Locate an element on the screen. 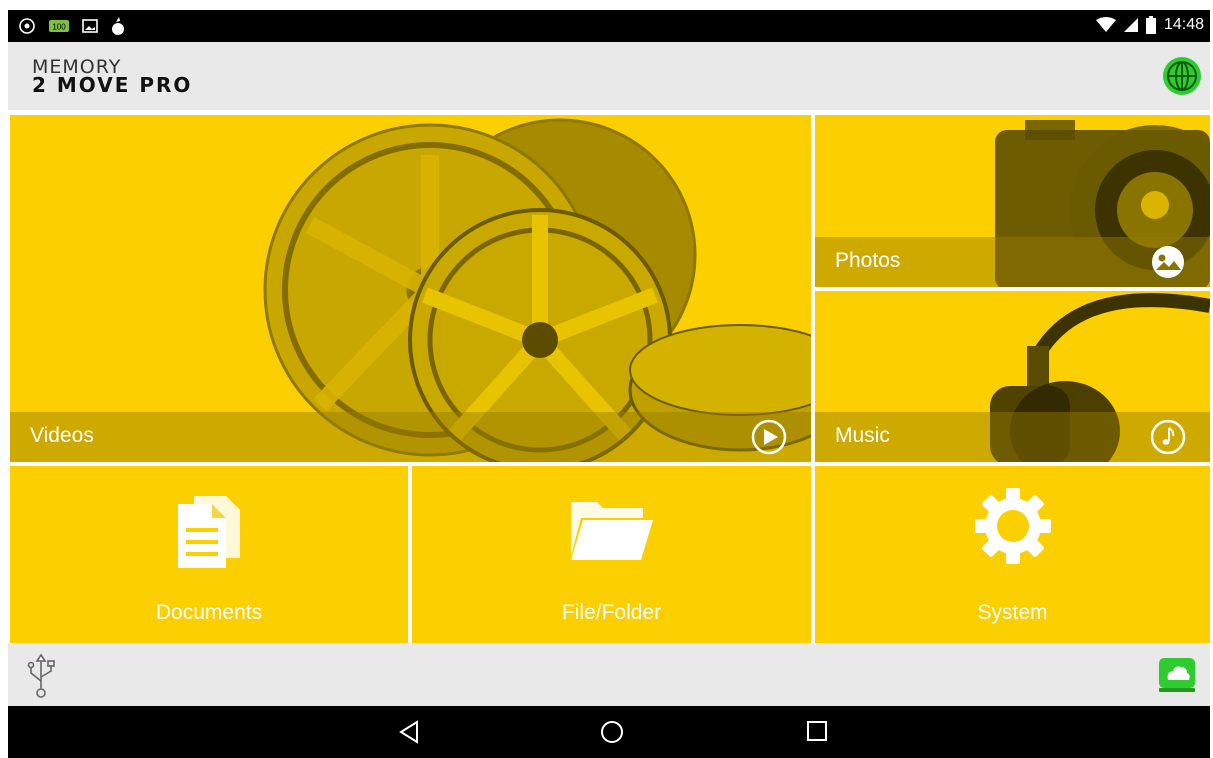  gear-icon is located at coordinates (1012, 526).